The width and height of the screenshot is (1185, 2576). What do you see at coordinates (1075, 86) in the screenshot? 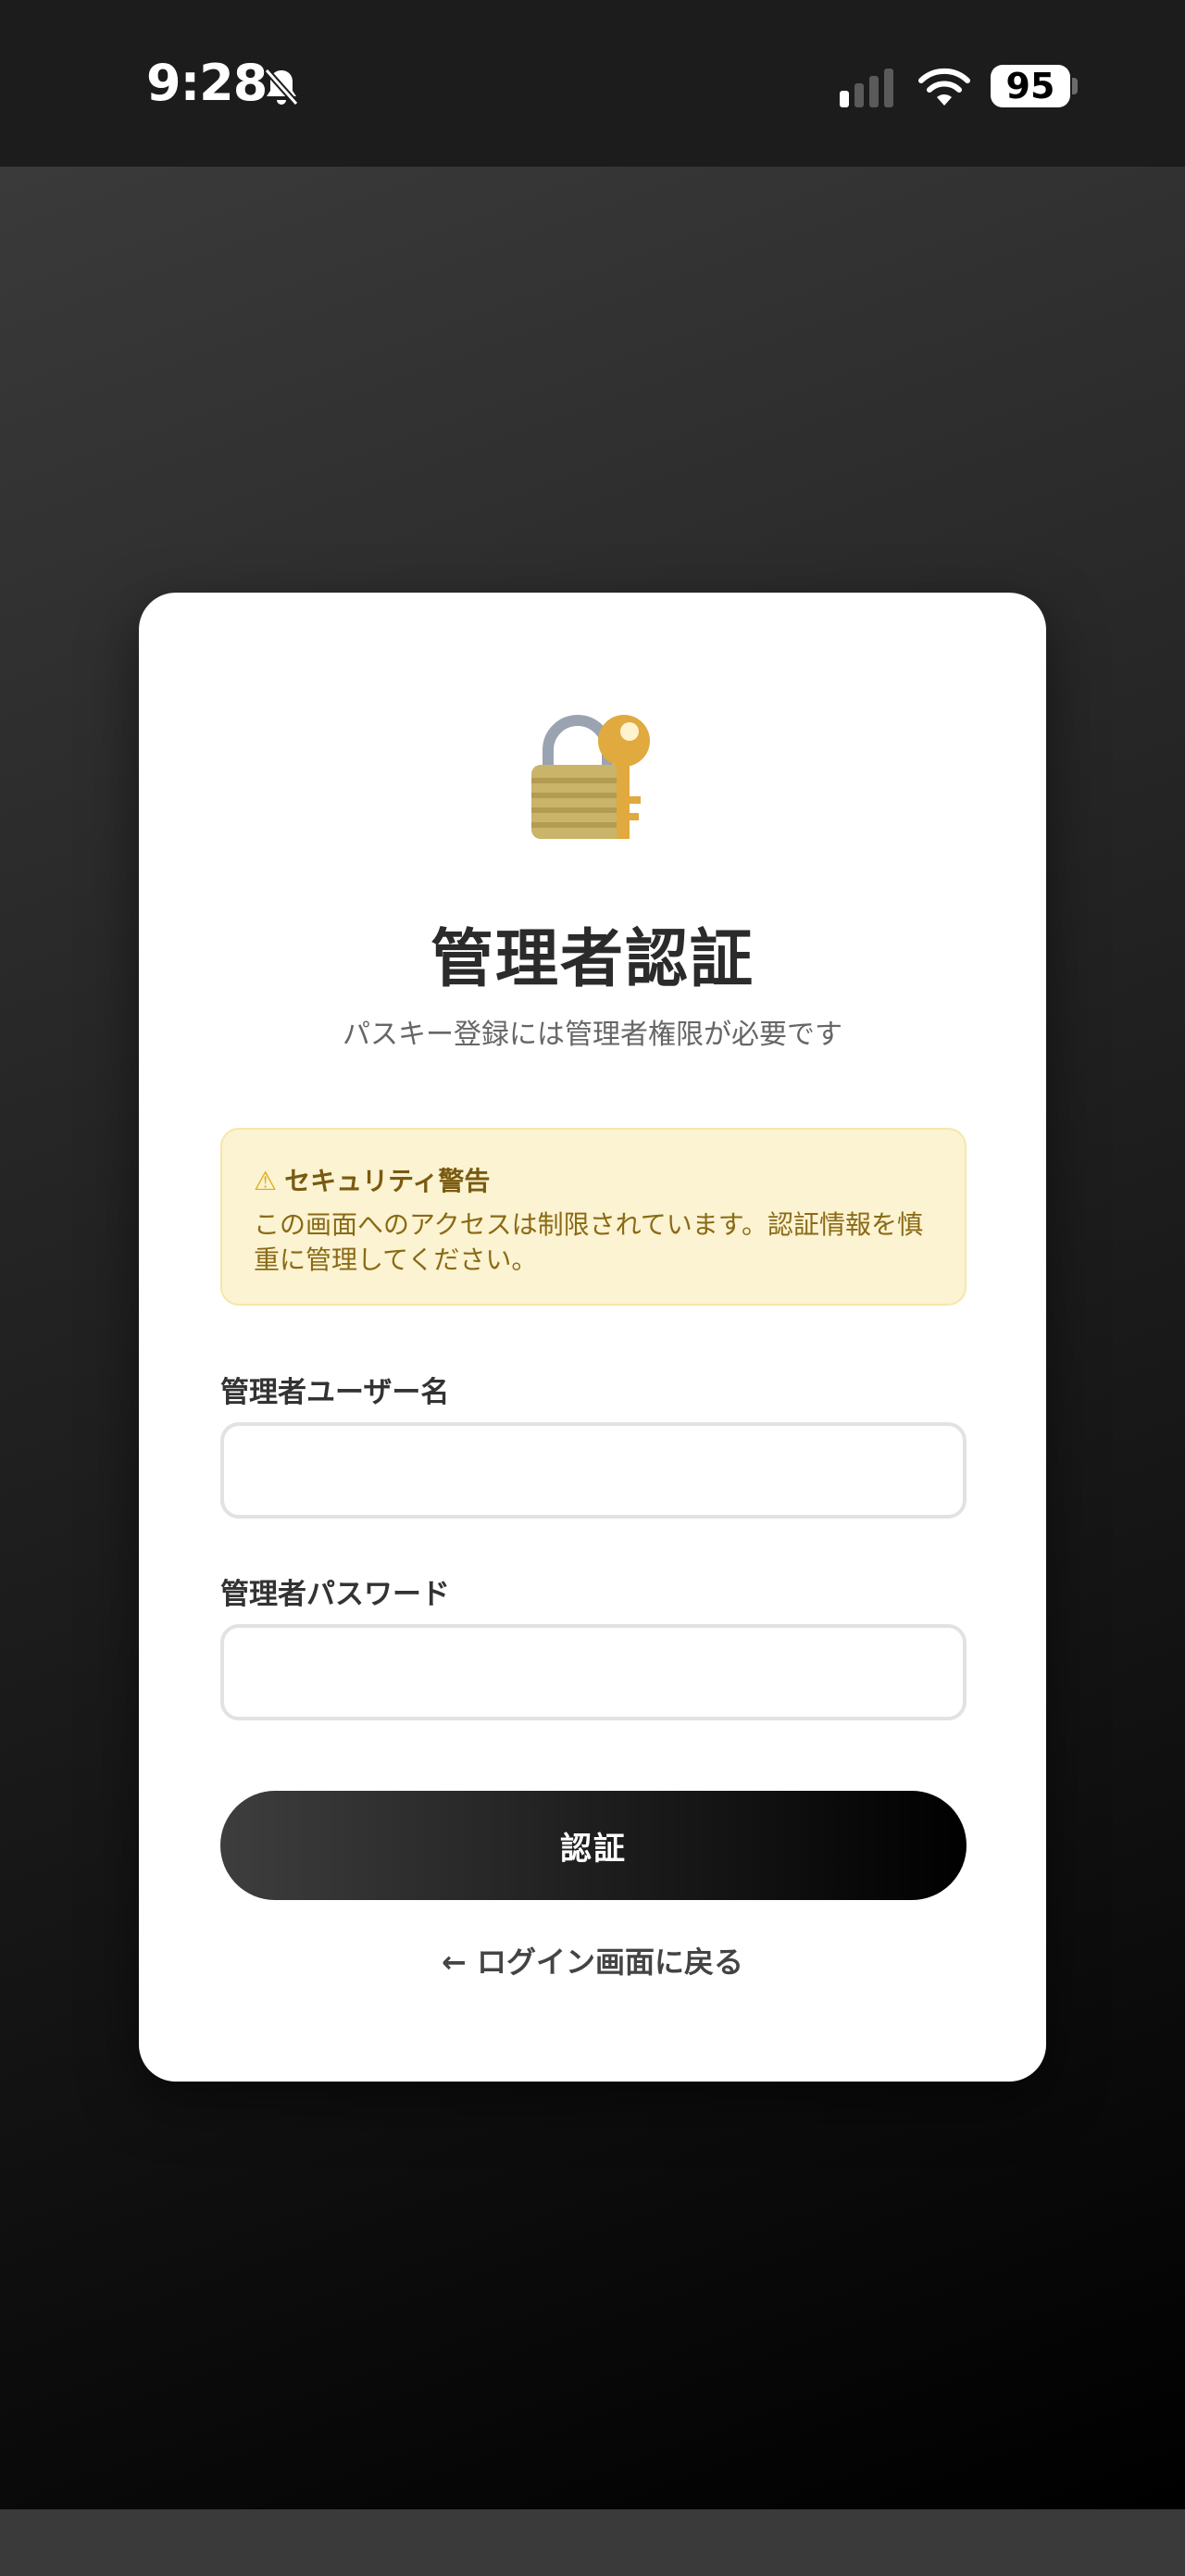
I see `battery-tip` at bounding box center [1075, 86].